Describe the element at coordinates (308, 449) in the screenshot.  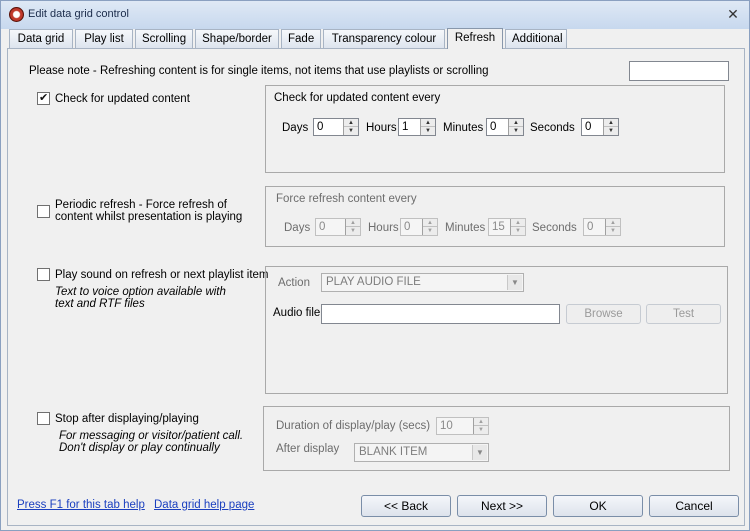
I see `after-display-label: After display` at that location.